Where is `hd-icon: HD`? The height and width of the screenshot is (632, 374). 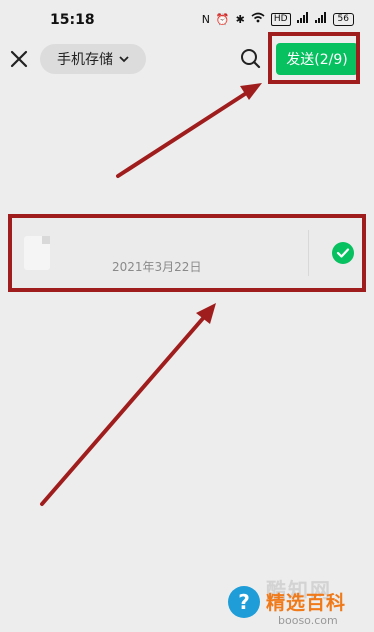 hd-icon: HD is located at coordinates (280, 19).